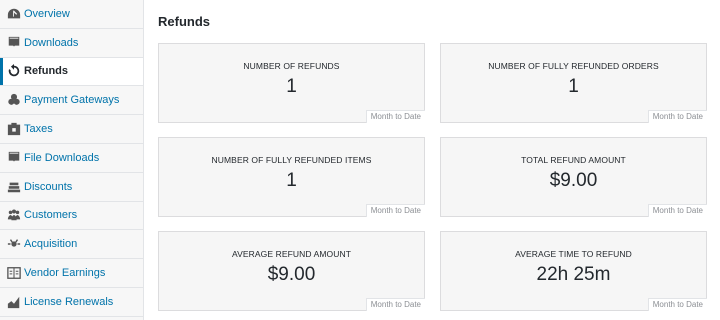  Describe the element at coordinates (69, 301) in the screenshot. I see `sidebar-item-label: License Renewals` at that location.